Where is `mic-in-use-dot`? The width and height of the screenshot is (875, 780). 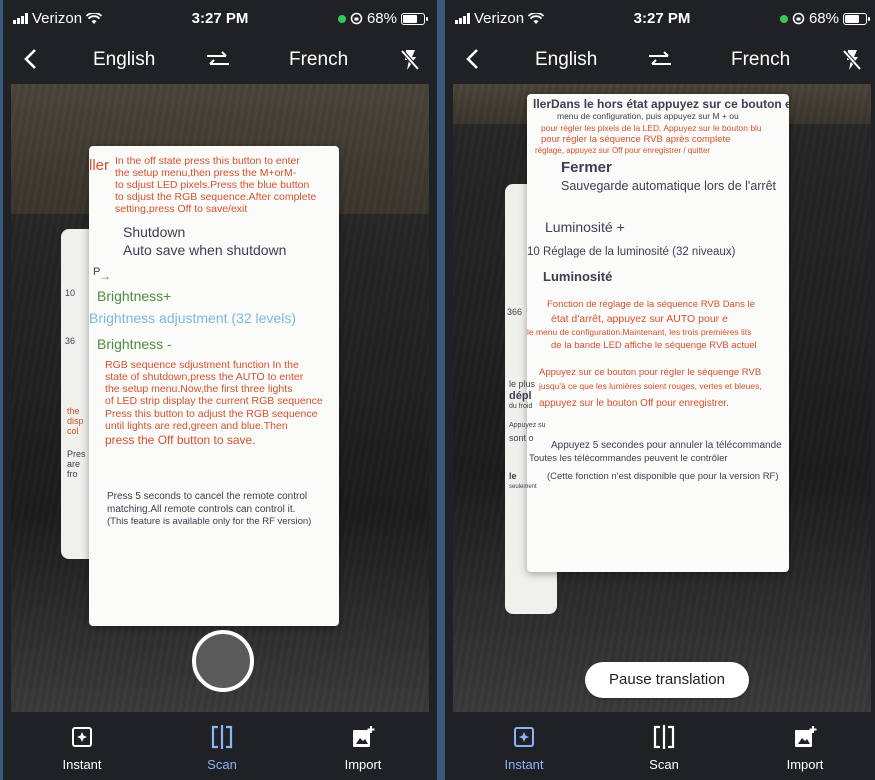 mic-in-use-dot is located at coordinates (341, 18).